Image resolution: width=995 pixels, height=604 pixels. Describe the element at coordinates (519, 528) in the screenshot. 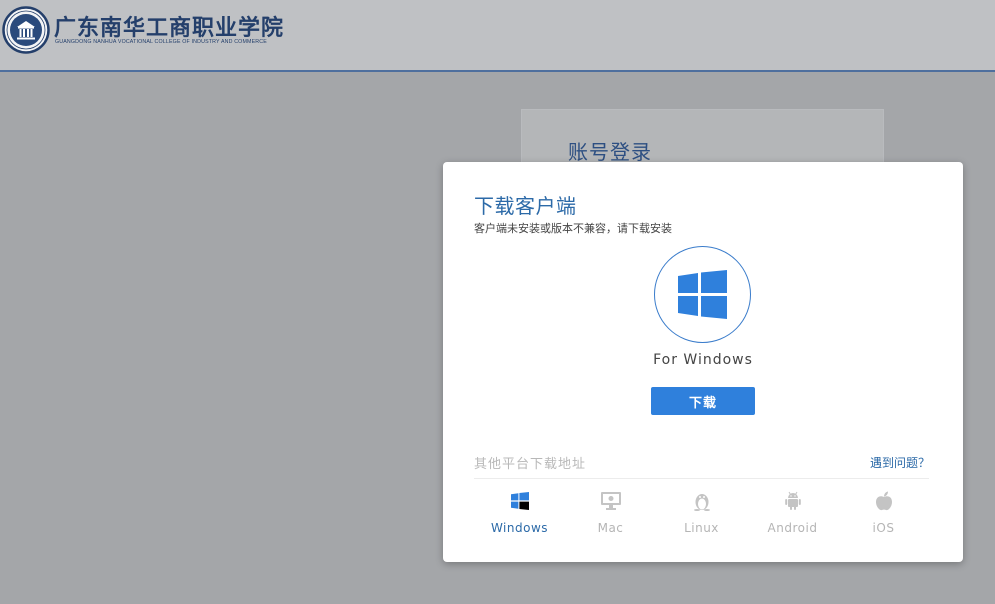

I see `tab-label: Windows` at that location.